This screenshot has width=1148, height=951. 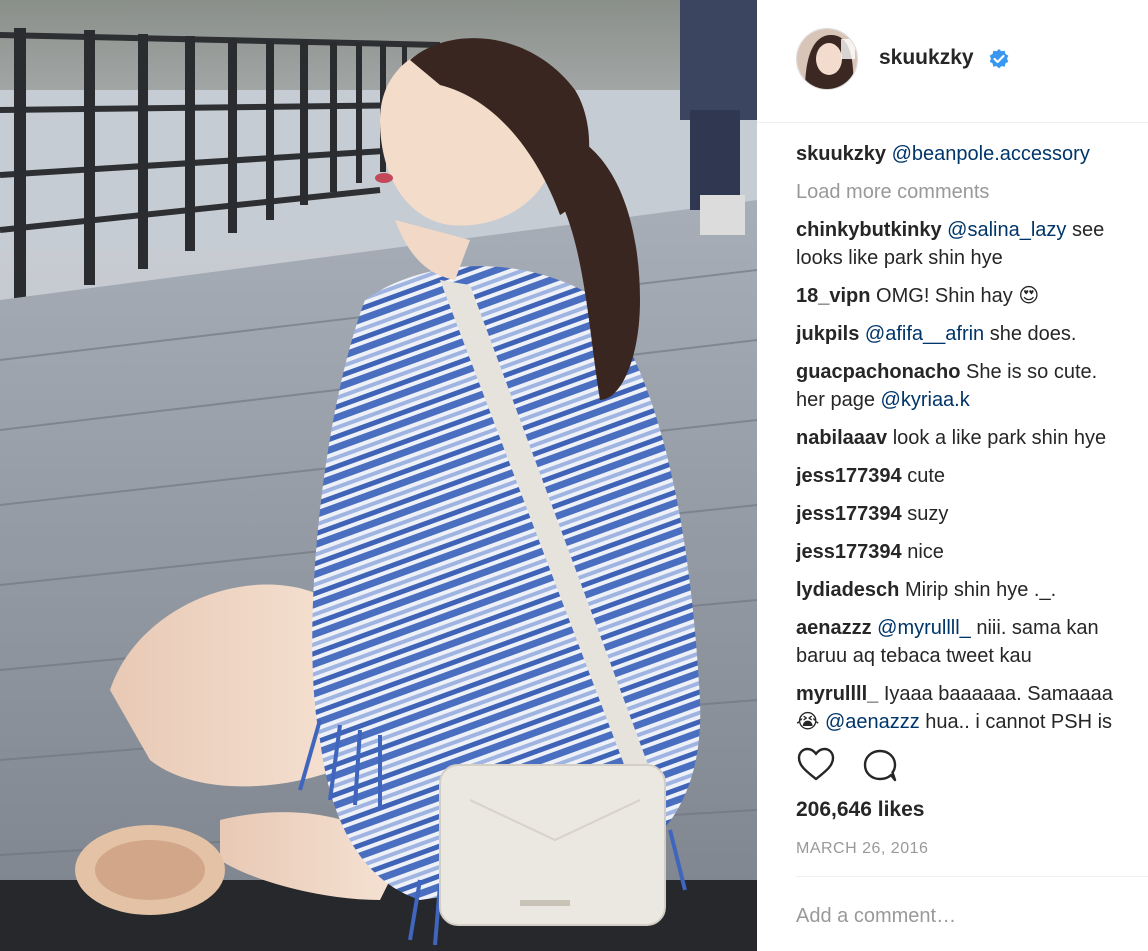 I want to click on comment-item: jess177394 nice, so click(x=972, y=552).